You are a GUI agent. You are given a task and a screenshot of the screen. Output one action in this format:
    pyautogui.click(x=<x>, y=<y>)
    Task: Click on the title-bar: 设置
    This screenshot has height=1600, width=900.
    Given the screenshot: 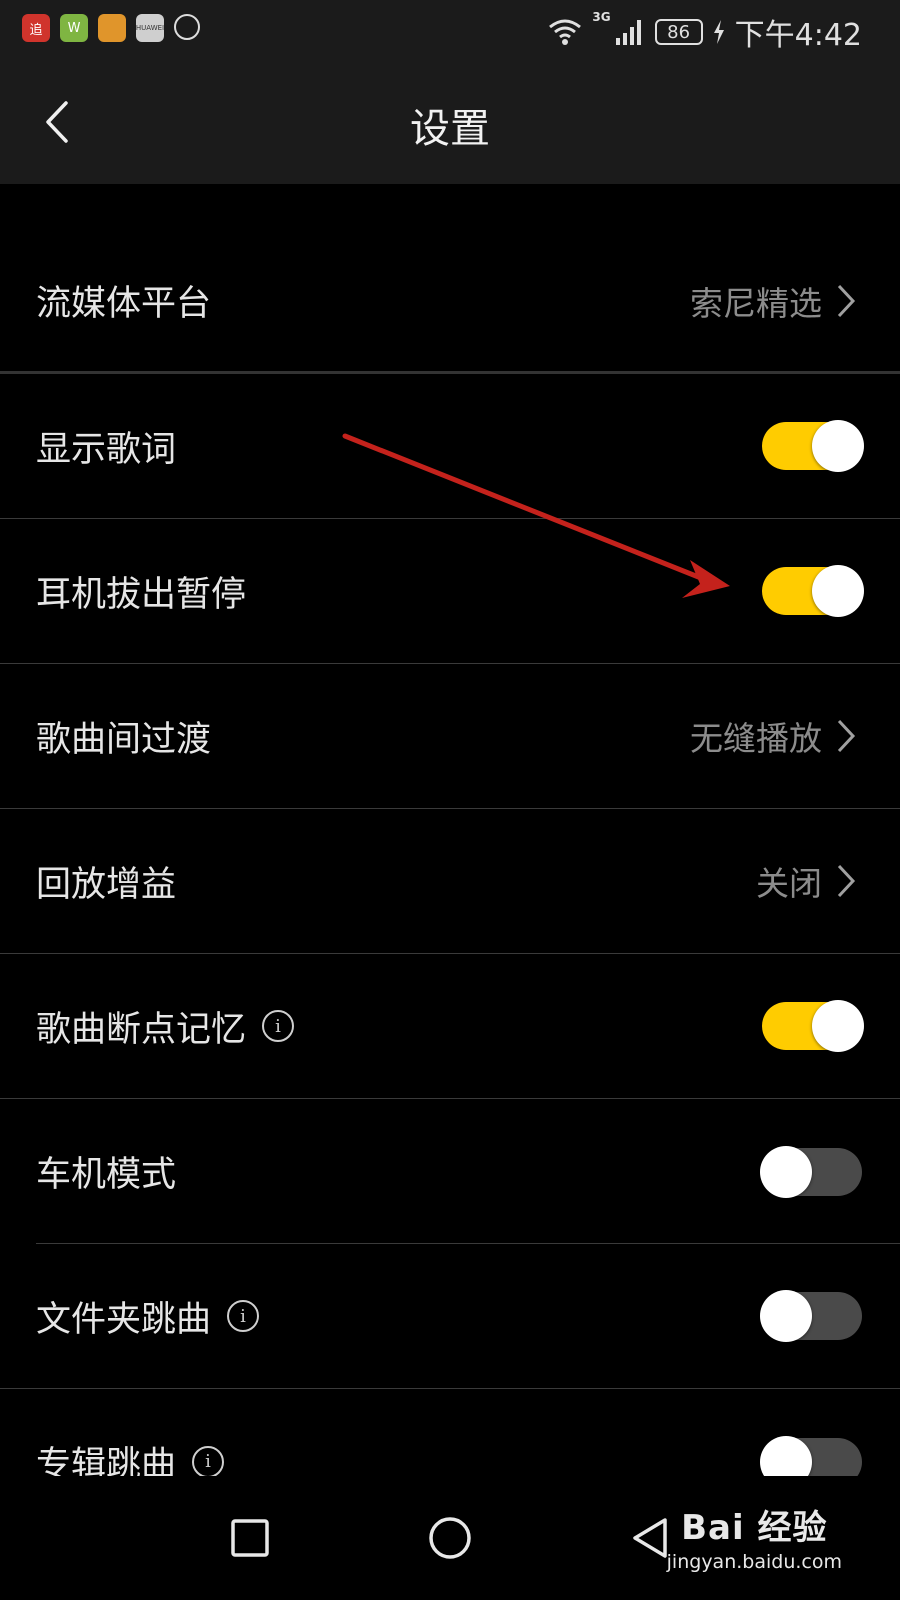 What is the action you would take?
    pyautogui.click(x=450, y=123)
    